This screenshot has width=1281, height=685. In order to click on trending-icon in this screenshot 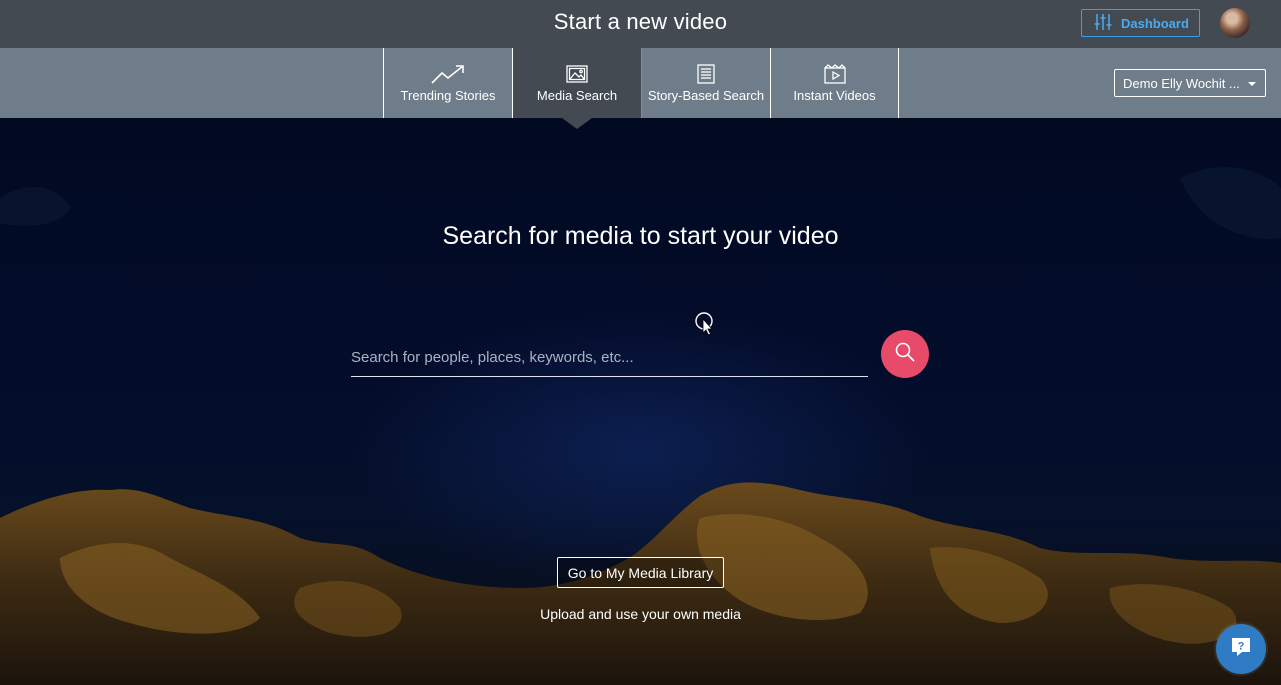, I will do `click(448, 74)`.